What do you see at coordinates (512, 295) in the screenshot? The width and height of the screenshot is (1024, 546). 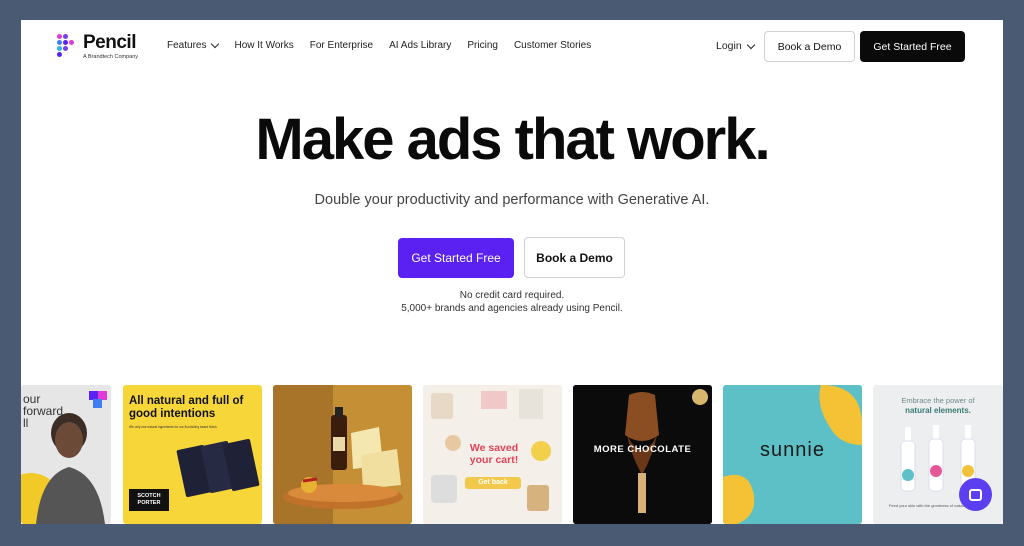 I see `no-credit-card-note: No credit card required.` at bounding box center [512, 295].